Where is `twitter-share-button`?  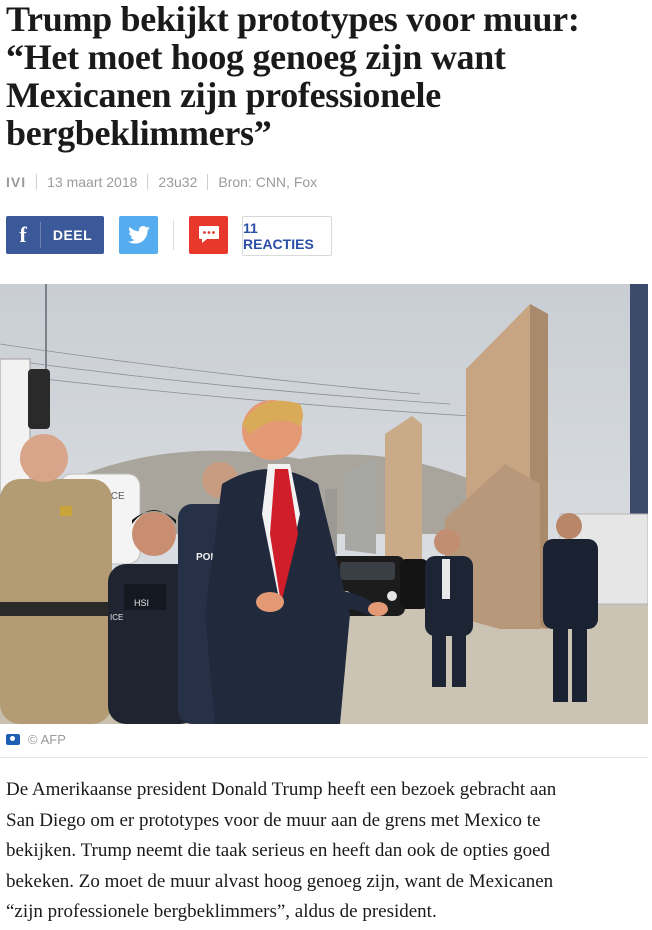
twitter-share-button is located at coordinates (138, 235).